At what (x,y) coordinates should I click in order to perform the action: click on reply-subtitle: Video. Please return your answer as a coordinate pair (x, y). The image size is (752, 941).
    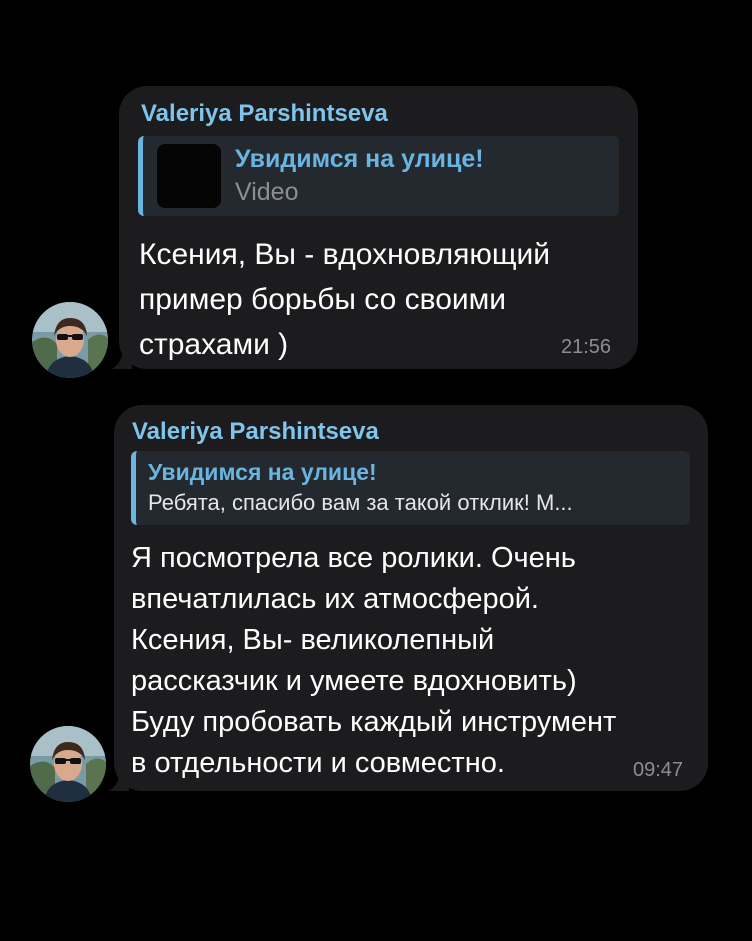
    Looking at the image, I should click on (267, 192).